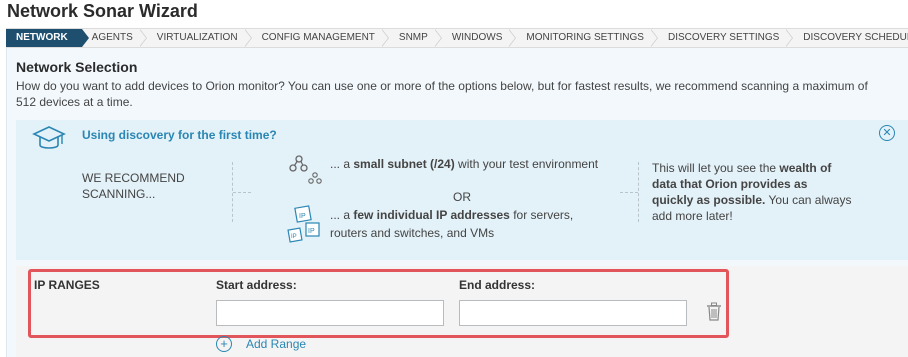 Image resolution: width=908 pixels, height=357 pixels. I want to click on ip-ranges-label: IP RANGES, so click(67, 285).